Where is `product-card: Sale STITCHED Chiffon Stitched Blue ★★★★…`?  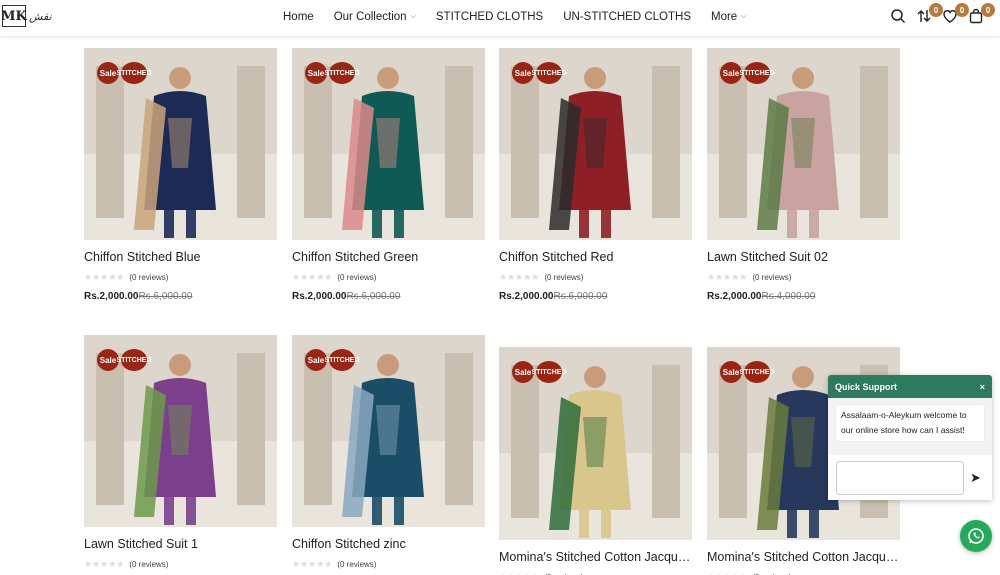 product-card: Sale STITCHED Chiffon Stitched Blue ★★★★… is located at coordinates (180, 175).